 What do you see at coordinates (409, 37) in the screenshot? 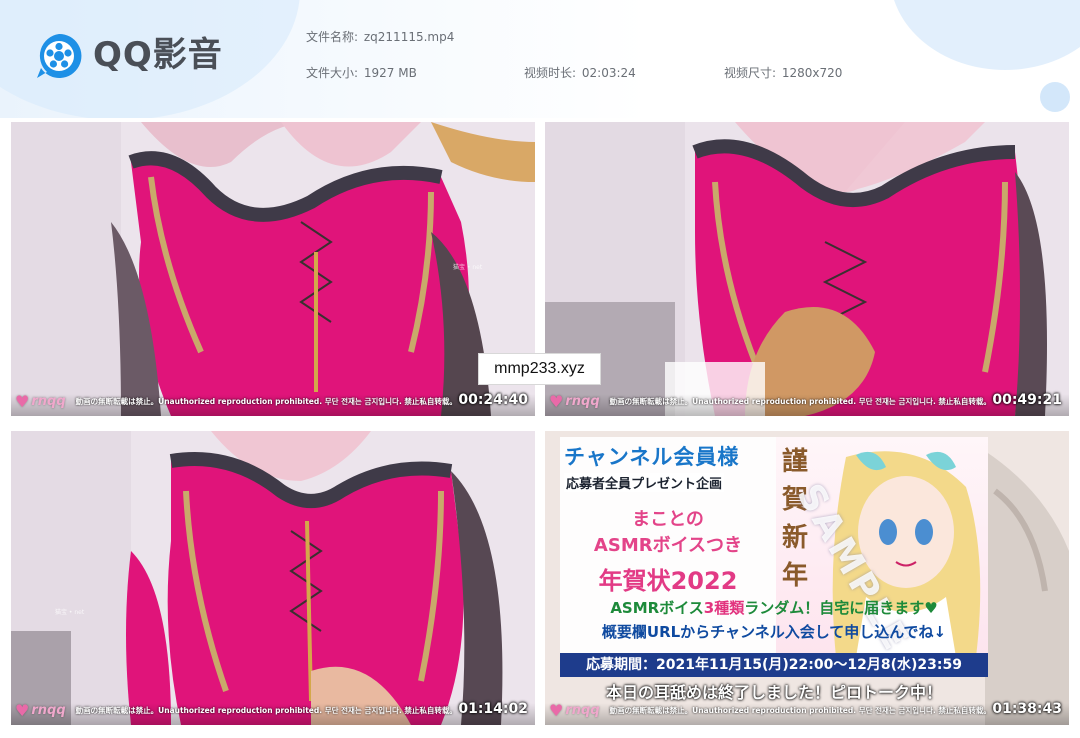
I see `file-name-value: zq211115.mp4` at bounding box center [409, 37].